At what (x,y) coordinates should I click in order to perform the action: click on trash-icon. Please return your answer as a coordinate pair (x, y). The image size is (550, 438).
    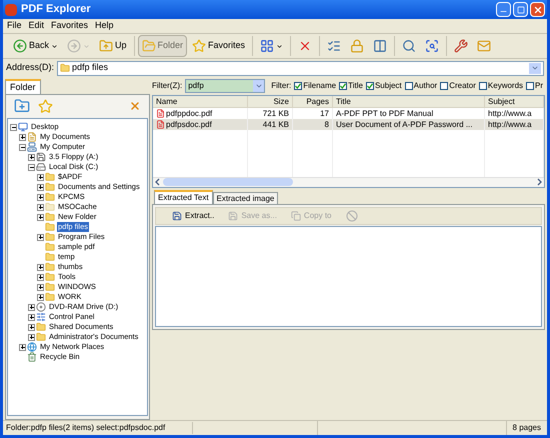
    Looking at the image, I should click on (32, 357).